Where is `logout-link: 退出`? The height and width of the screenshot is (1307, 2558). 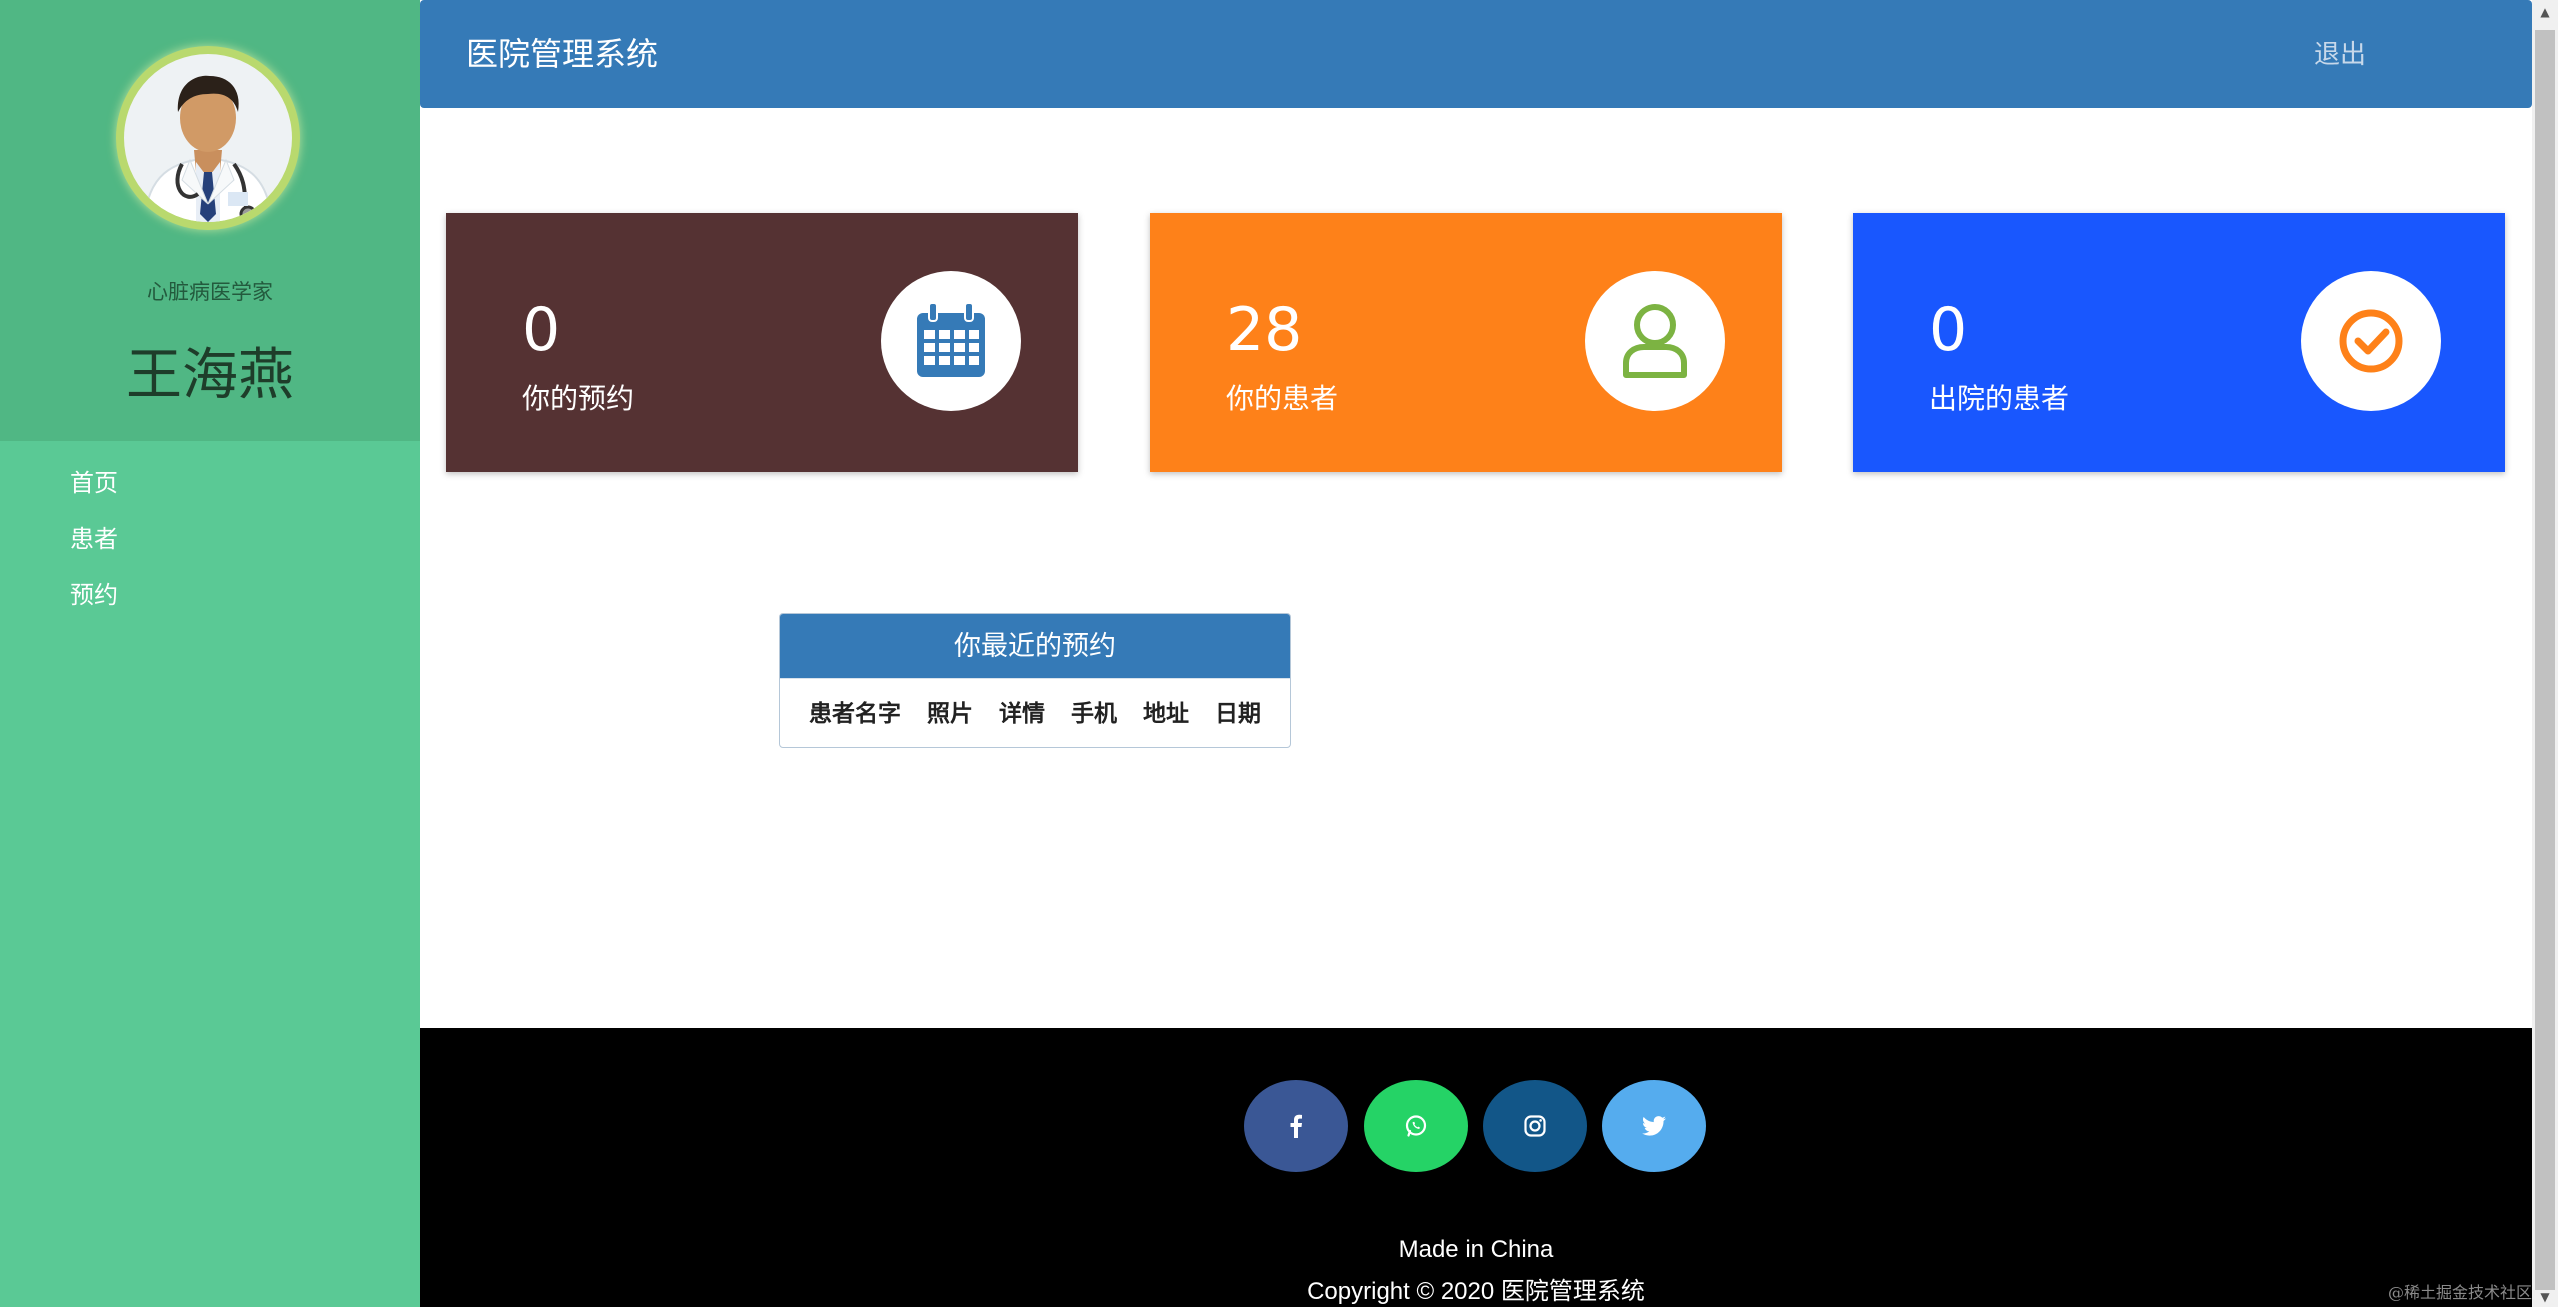
logout-link: 退出 is located at coordinates (2340, 55).